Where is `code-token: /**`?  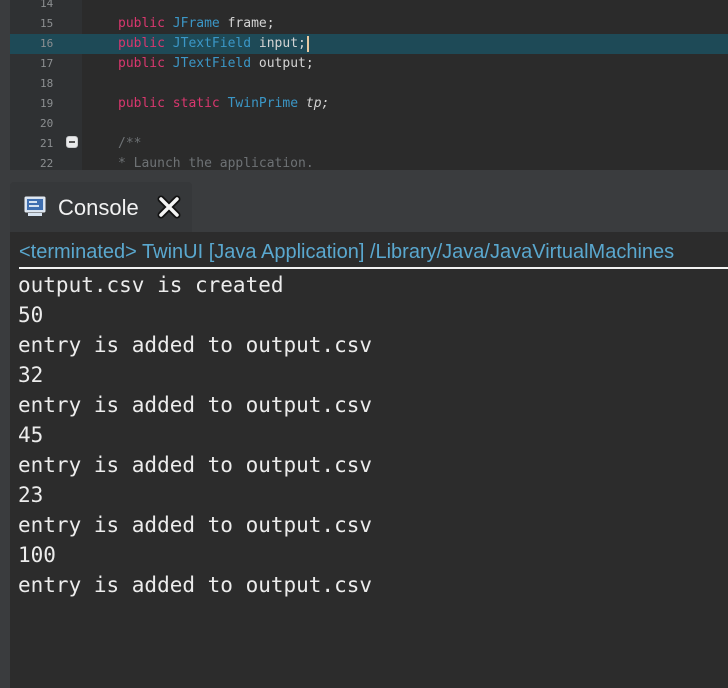 code-token: /** is located at coordinates (130, 143).